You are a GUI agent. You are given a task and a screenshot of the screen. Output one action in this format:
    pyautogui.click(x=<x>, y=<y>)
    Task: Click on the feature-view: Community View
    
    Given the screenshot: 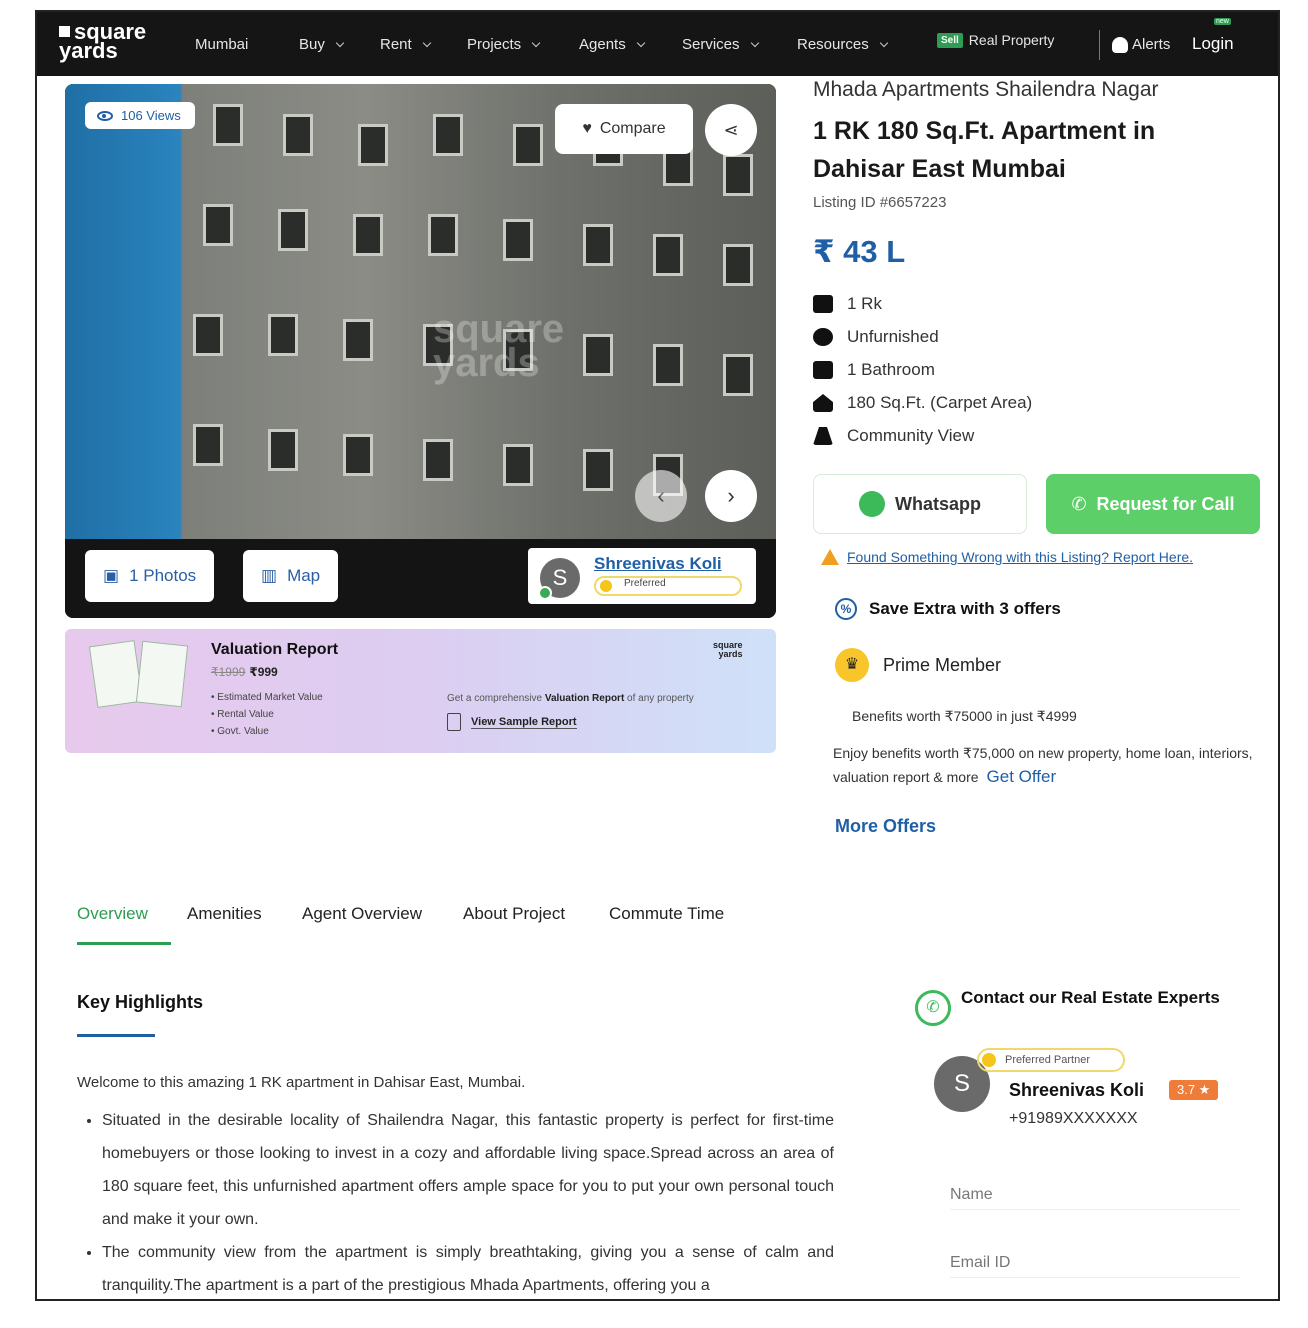 What is the action you would take?
    pyautogui.click(x=893, y=436)
    